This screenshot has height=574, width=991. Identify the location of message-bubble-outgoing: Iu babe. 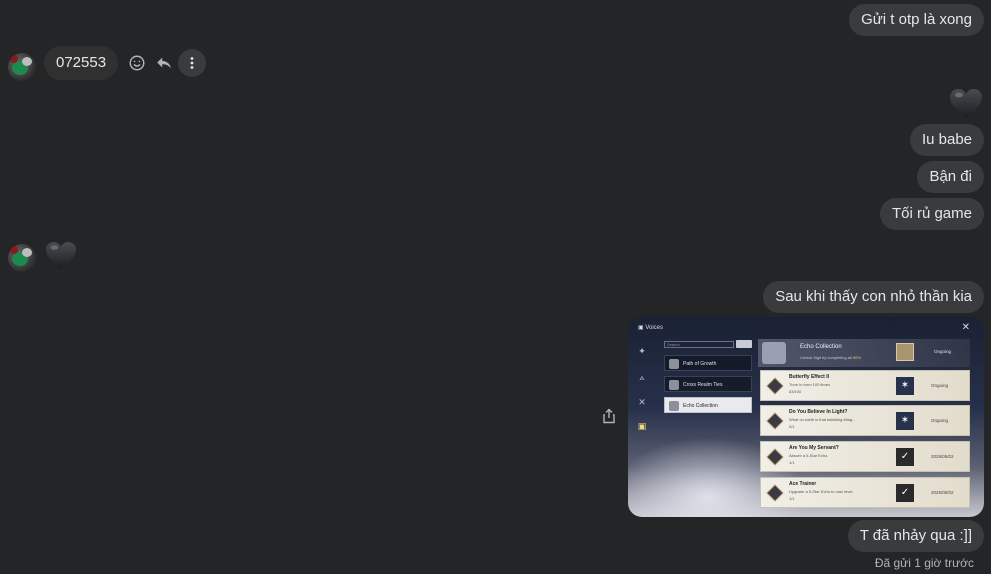
(946, 140).